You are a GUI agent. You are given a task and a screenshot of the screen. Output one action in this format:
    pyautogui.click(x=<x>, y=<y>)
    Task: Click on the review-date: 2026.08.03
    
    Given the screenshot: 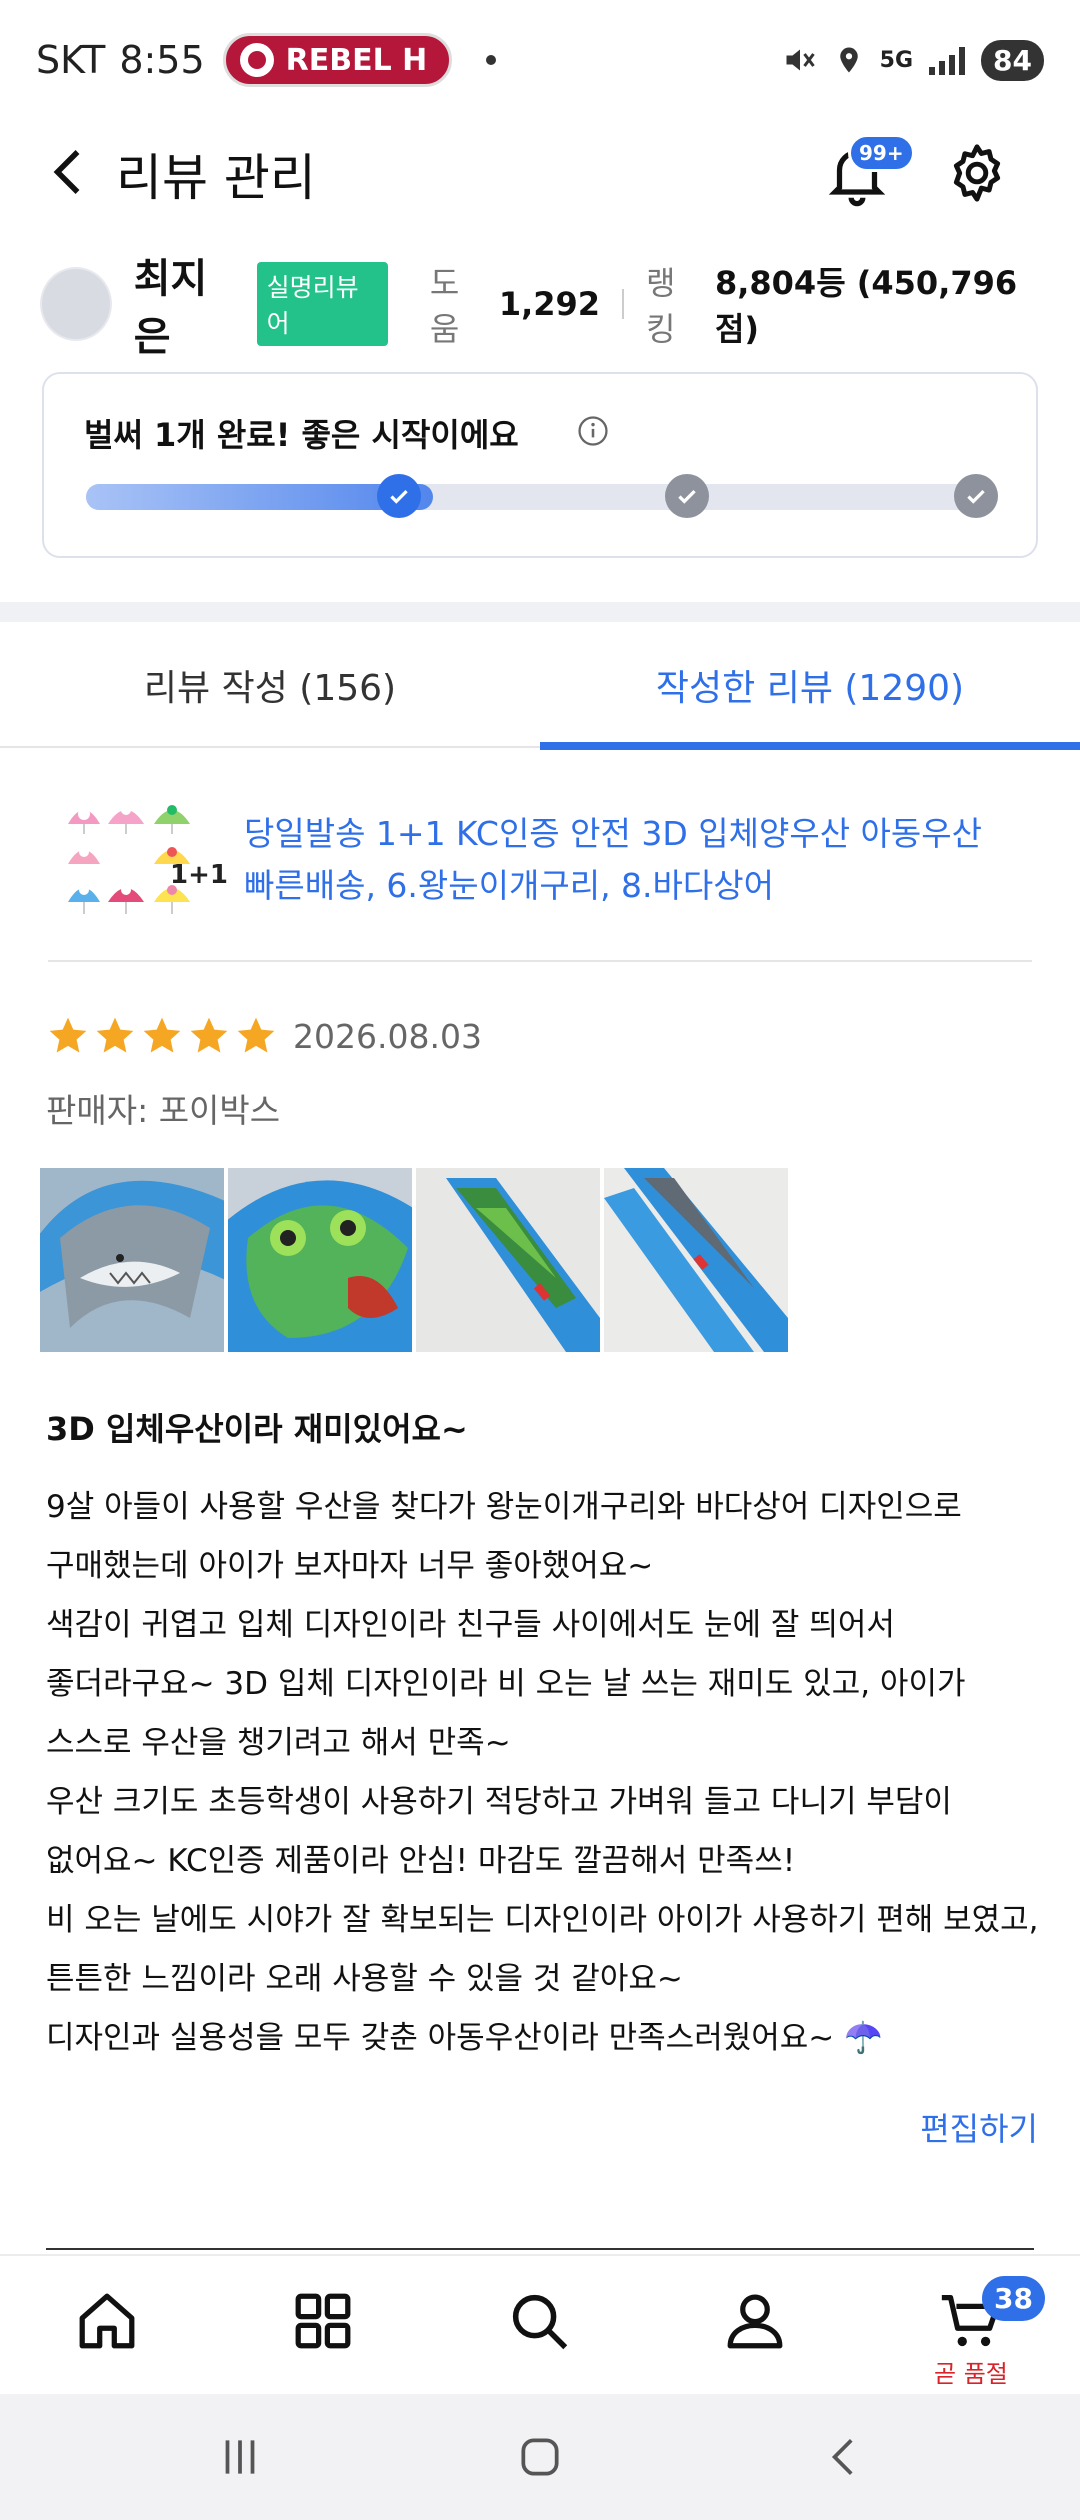 What is the action you would take?
    pyautogui.click(x=387, y=1036)
    